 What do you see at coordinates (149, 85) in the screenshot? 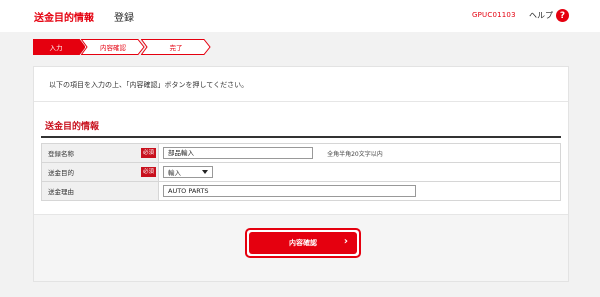
I see `instruction-text: 以下の項目を入力の上、「内容確認」ボタンを押してください。` at bounding box center [149, 85].